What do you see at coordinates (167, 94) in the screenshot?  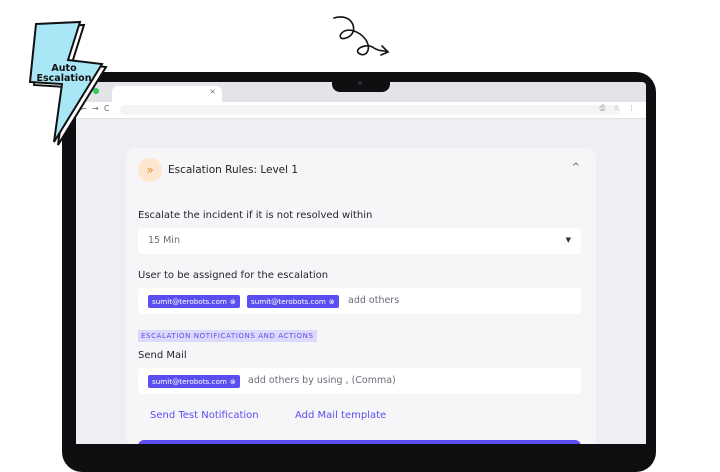 I see `browser-tab: ×` at bounding box center [167, 94].